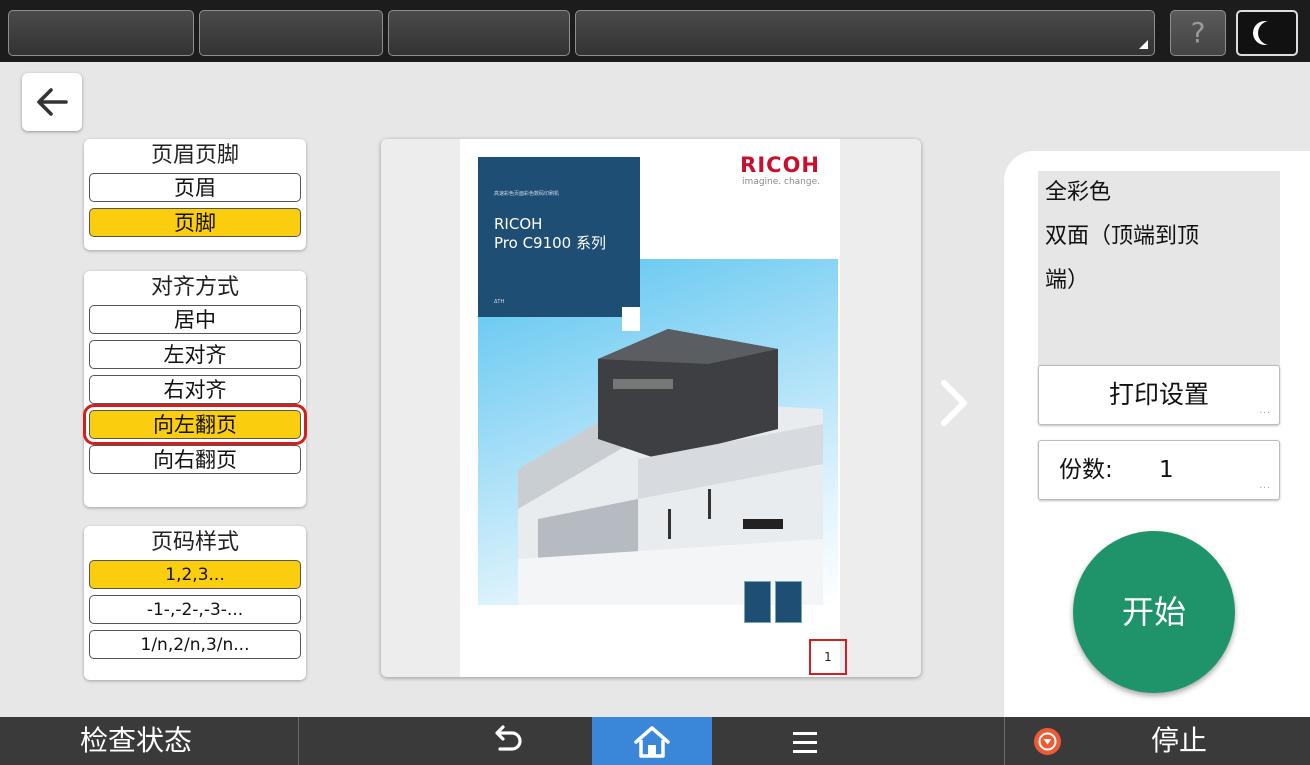  I want to click on page-number-style-title: 页码样式, so click(194, 542).